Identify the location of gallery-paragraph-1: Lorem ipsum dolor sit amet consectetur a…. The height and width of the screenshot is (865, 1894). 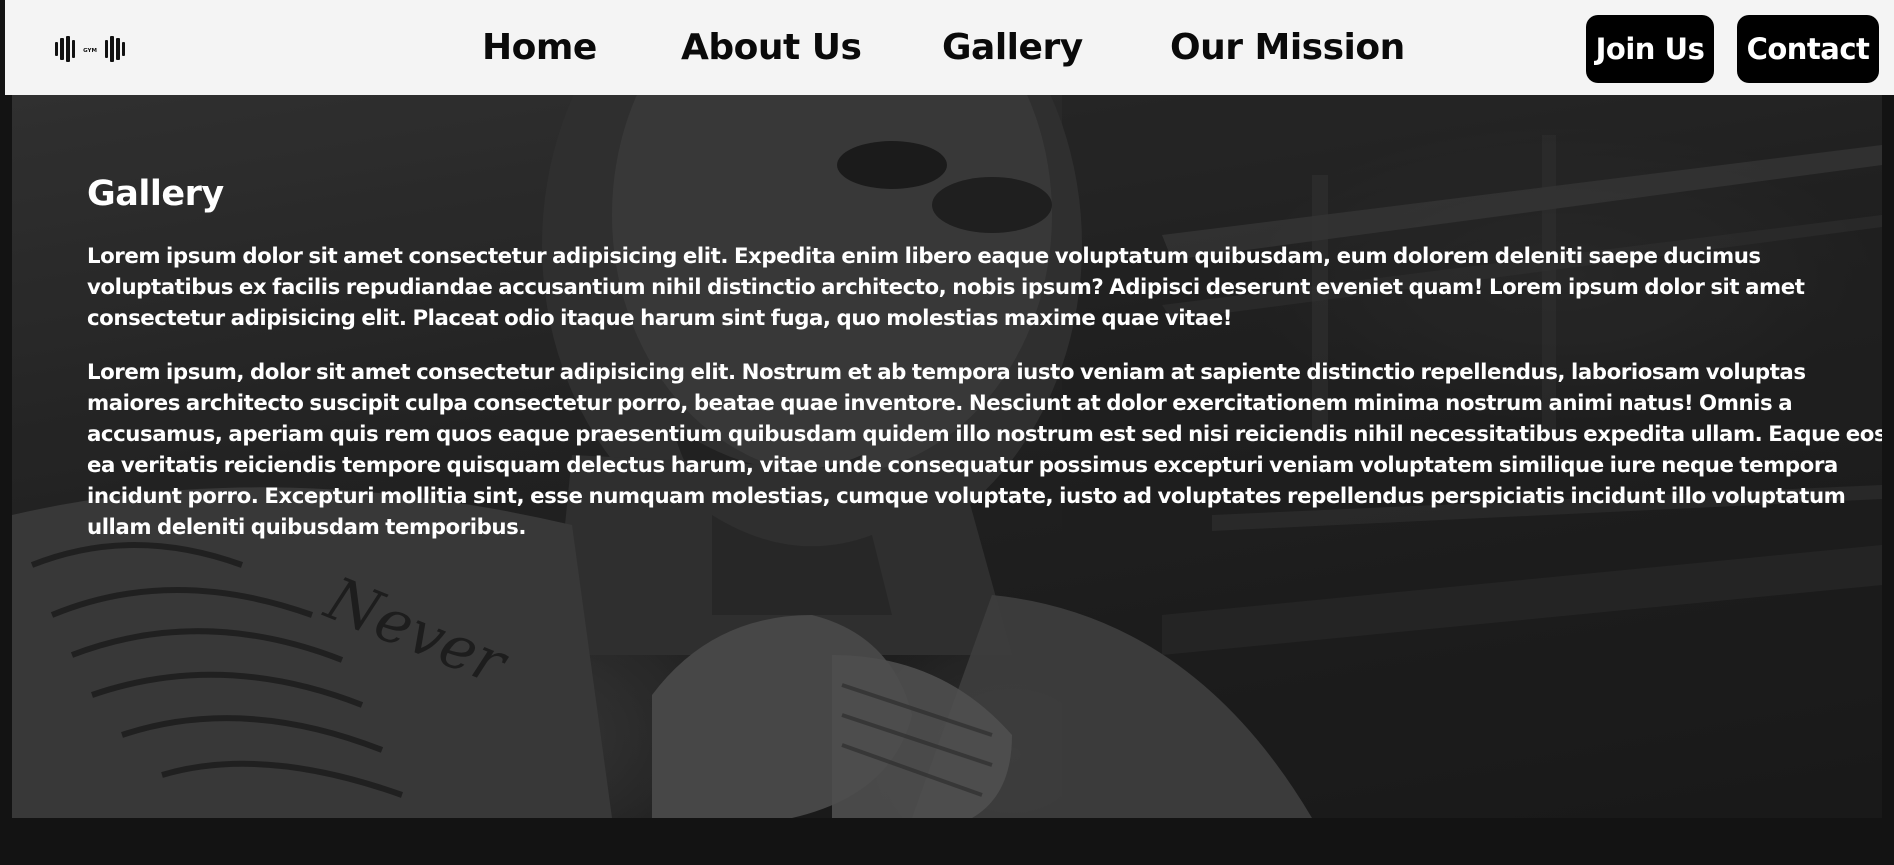
(946, 287).